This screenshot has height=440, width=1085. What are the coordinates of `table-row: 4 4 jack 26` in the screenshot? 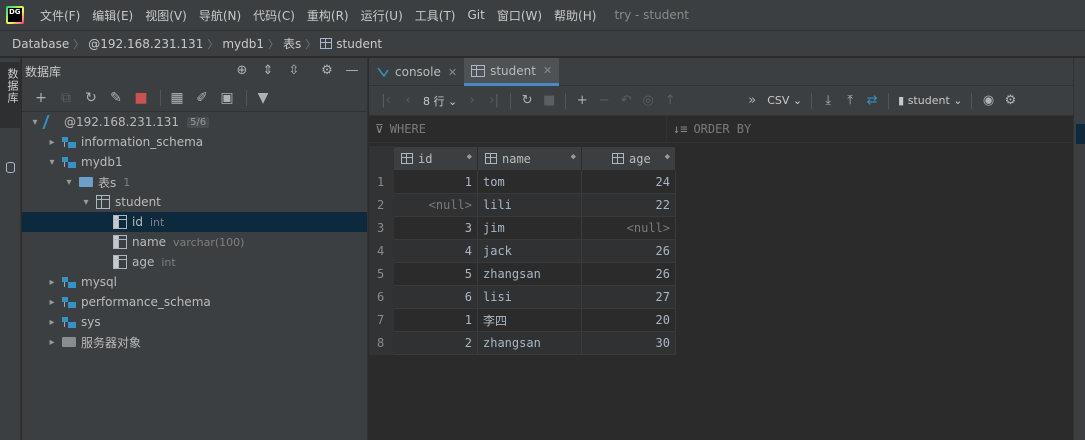 It's located at (522, 251).